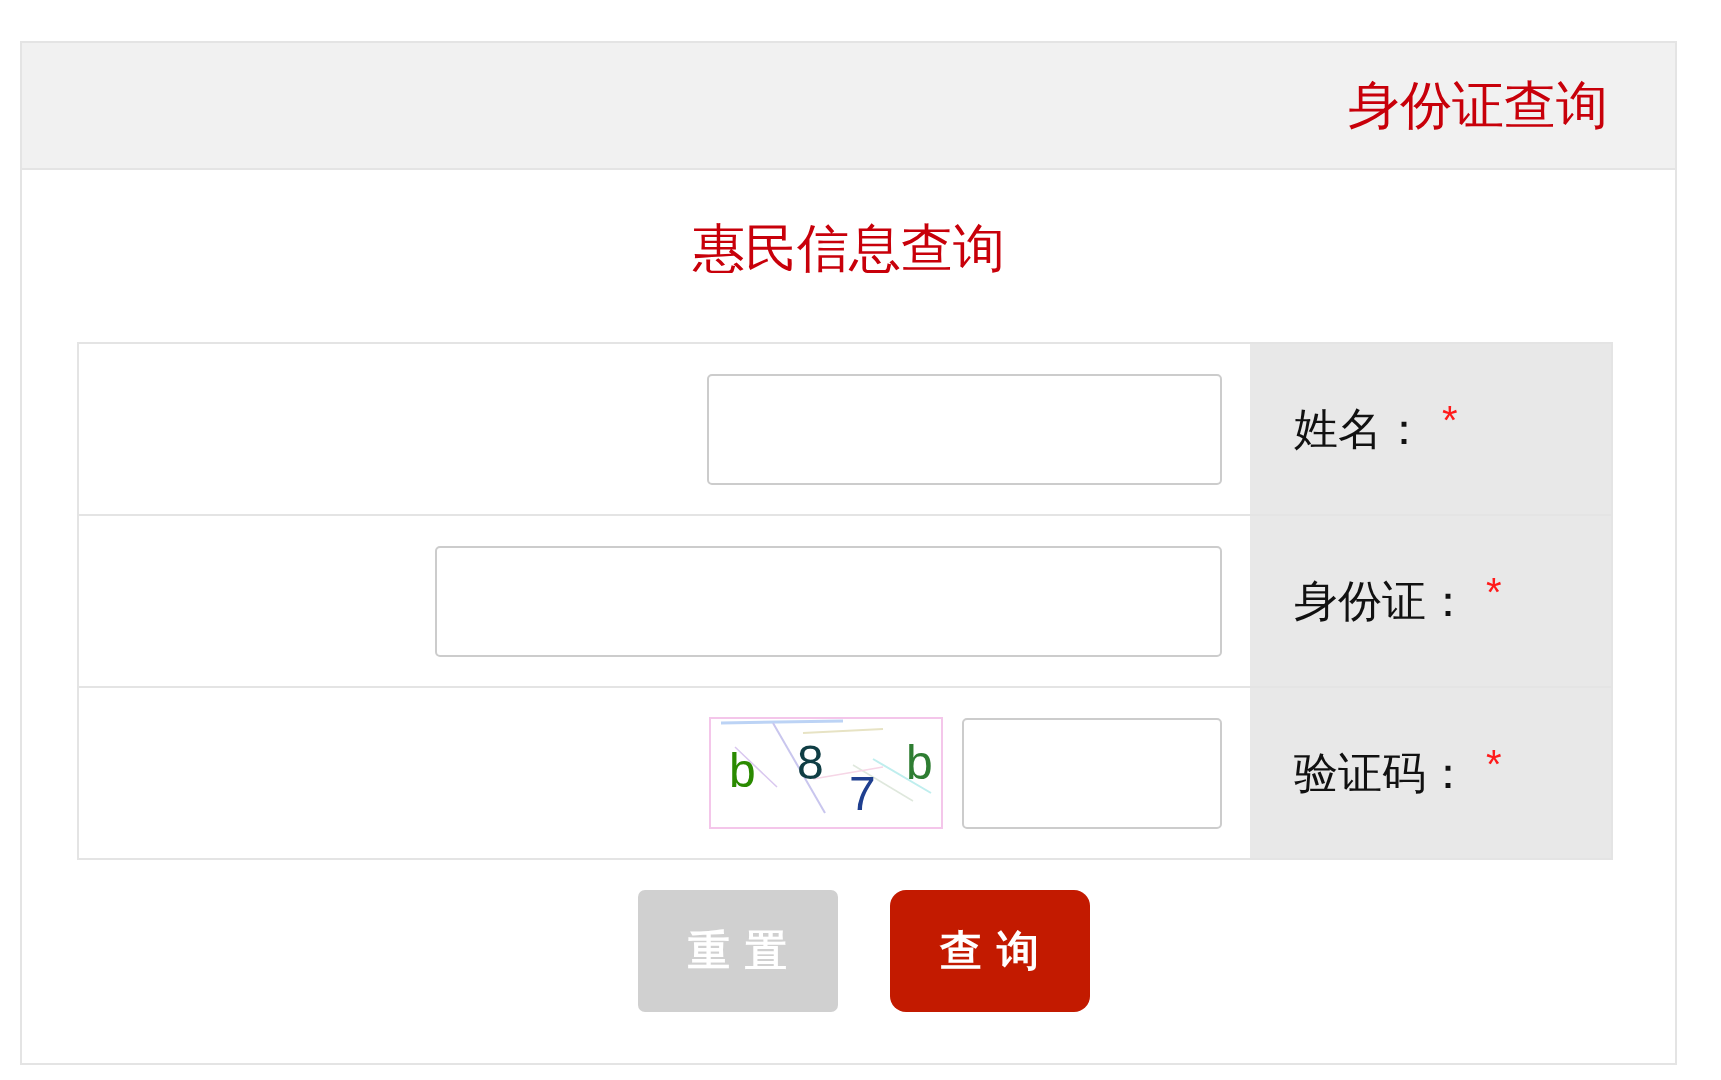  I want to click on field-label: 验证码：, so click(1382, 773).